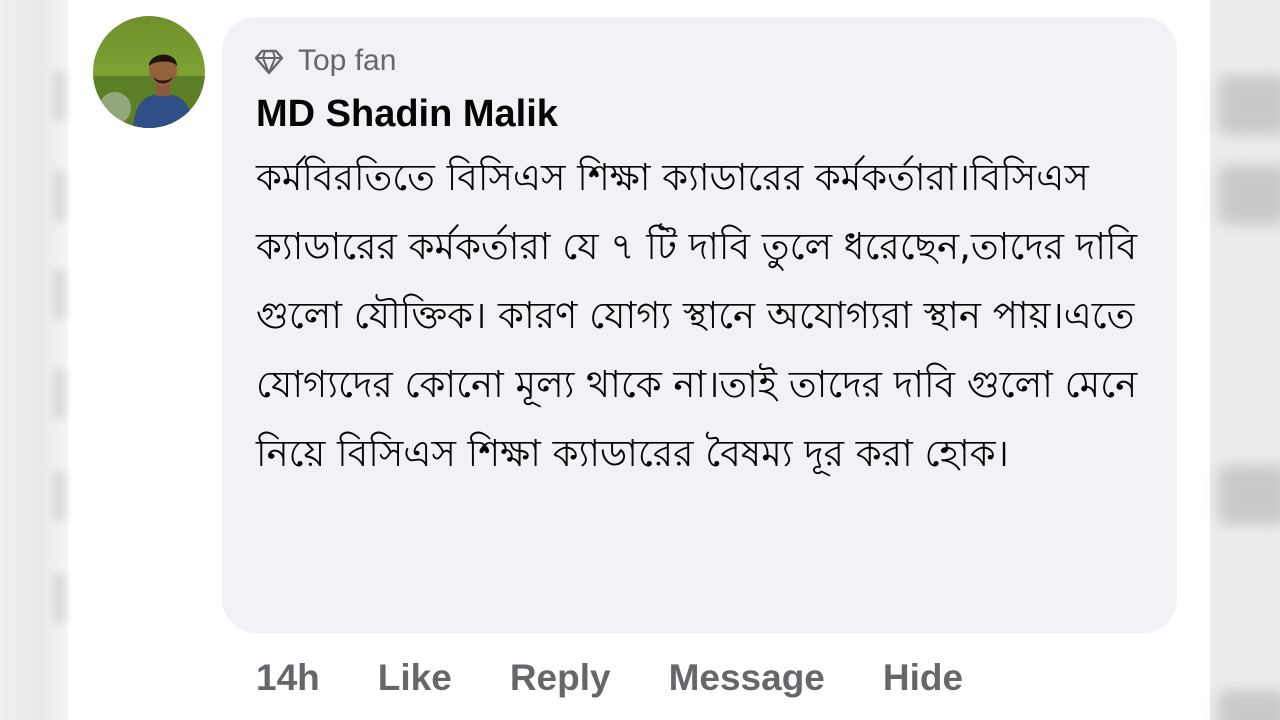  Describe the element at coordinates (560, 678) in the screenshot. I see `reply-button: Reply` at that location.